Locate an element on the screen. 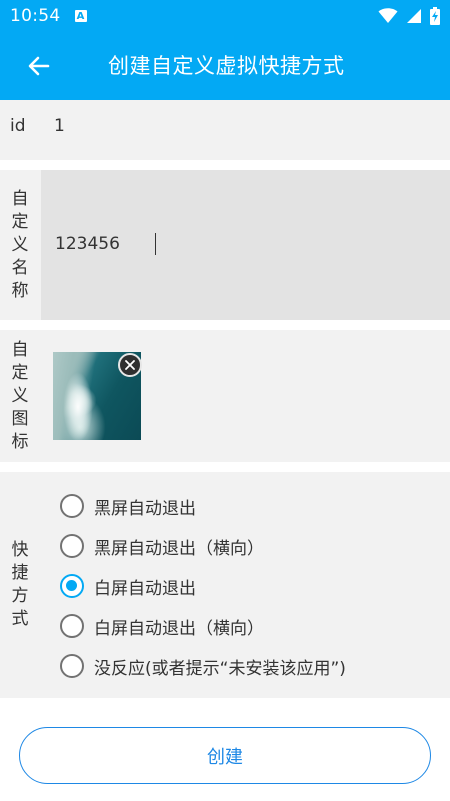 This screenshot has height=801, width=450. close-icon is located at coordinates (130, 365).